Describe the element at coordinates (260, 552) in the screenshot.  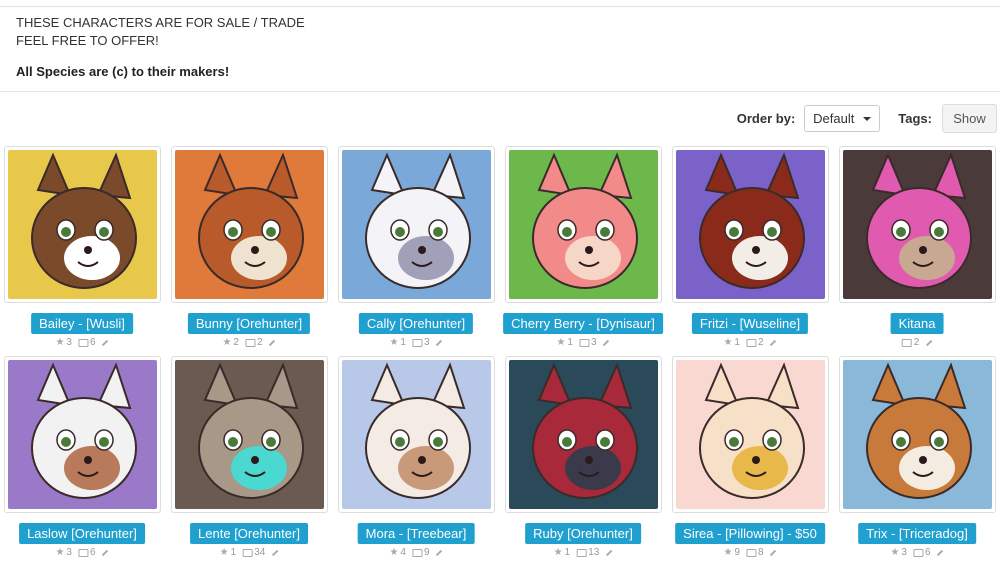
I see `images-value: 34` at that location.